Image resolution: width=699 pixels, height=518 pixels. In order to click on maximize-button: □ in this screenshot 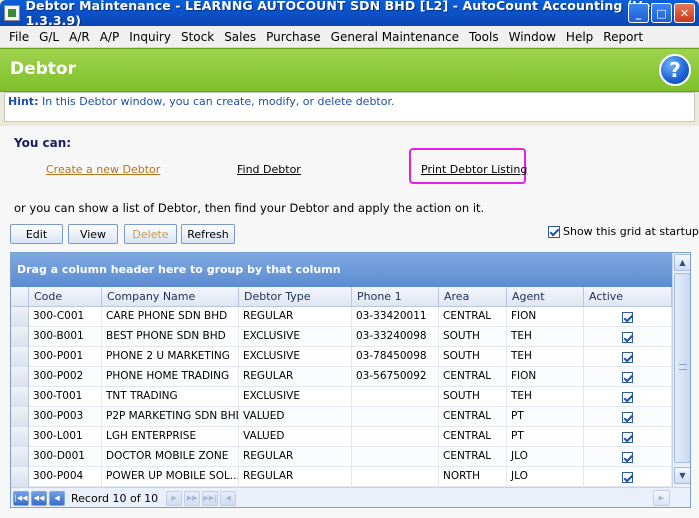, I will do `click(661, 13)`.